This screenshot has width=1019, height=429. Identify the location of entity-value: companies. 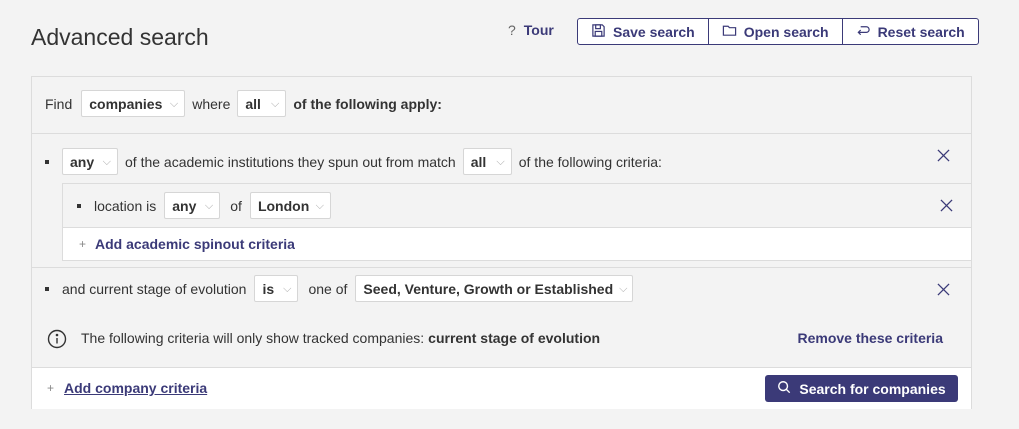
(126, 103).